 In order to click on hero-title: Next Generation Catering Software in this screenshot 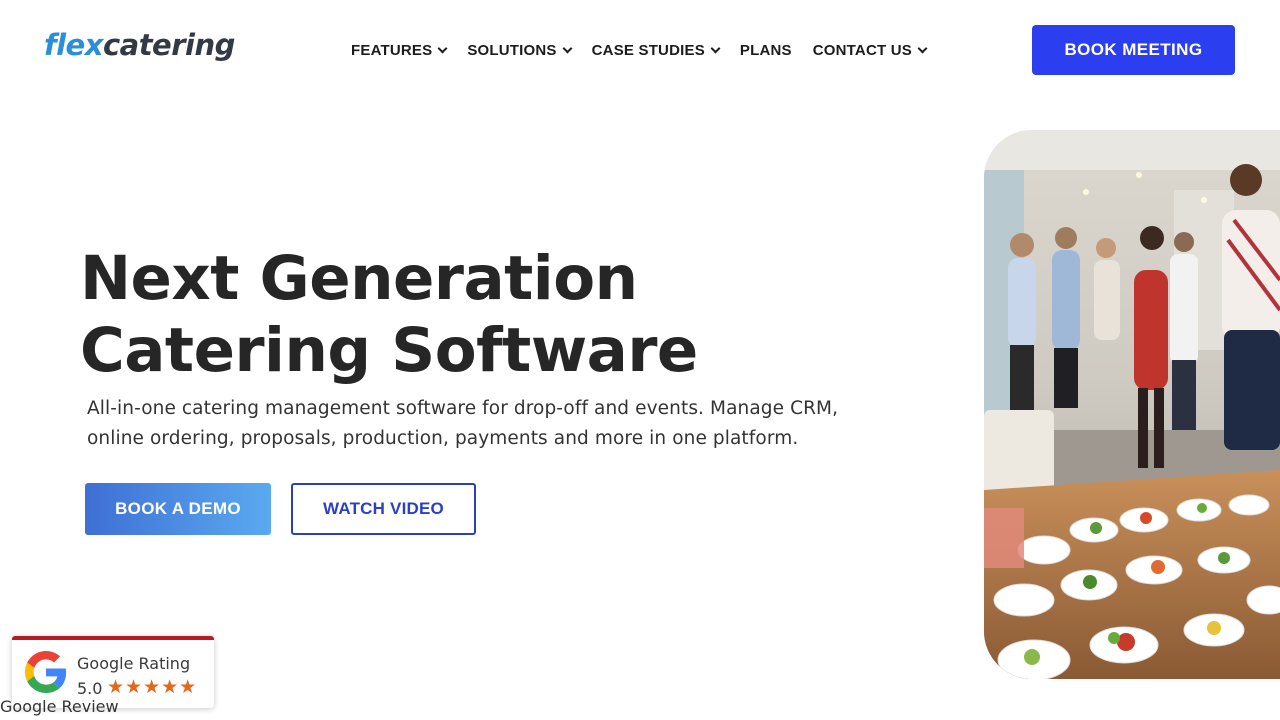, I will do `click(460, 315)`.